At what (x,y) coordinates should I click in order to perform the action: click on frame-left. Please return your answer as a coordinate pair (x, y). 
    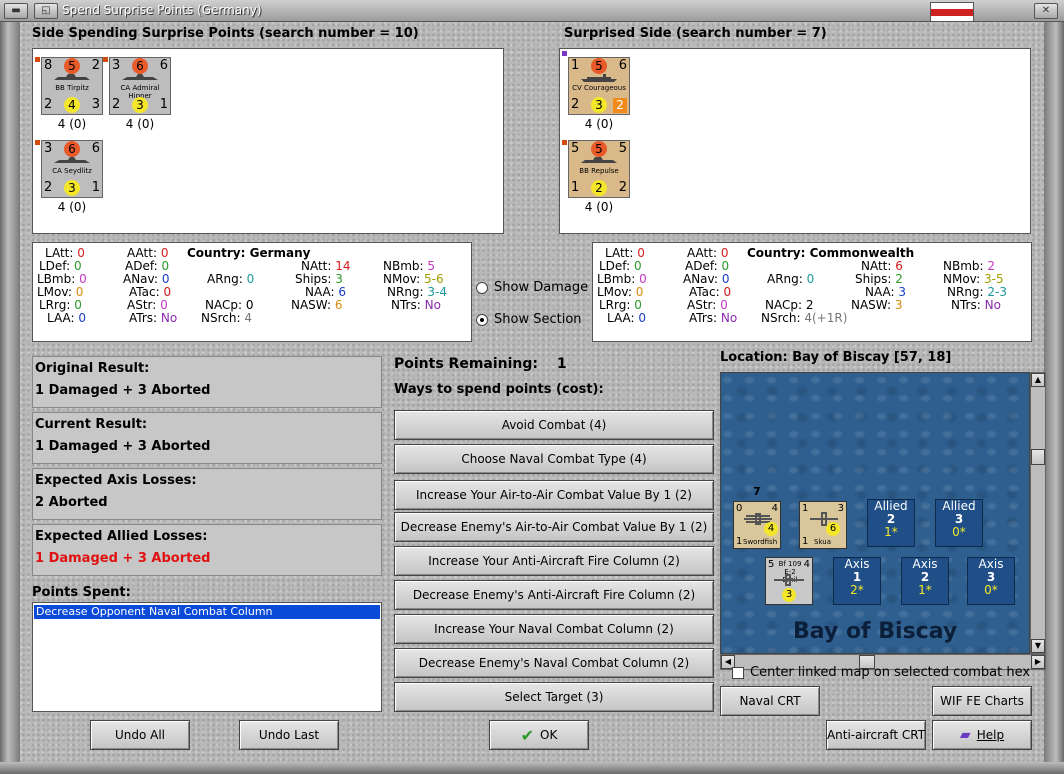
    Looking at the image, I should click on (10, 398).